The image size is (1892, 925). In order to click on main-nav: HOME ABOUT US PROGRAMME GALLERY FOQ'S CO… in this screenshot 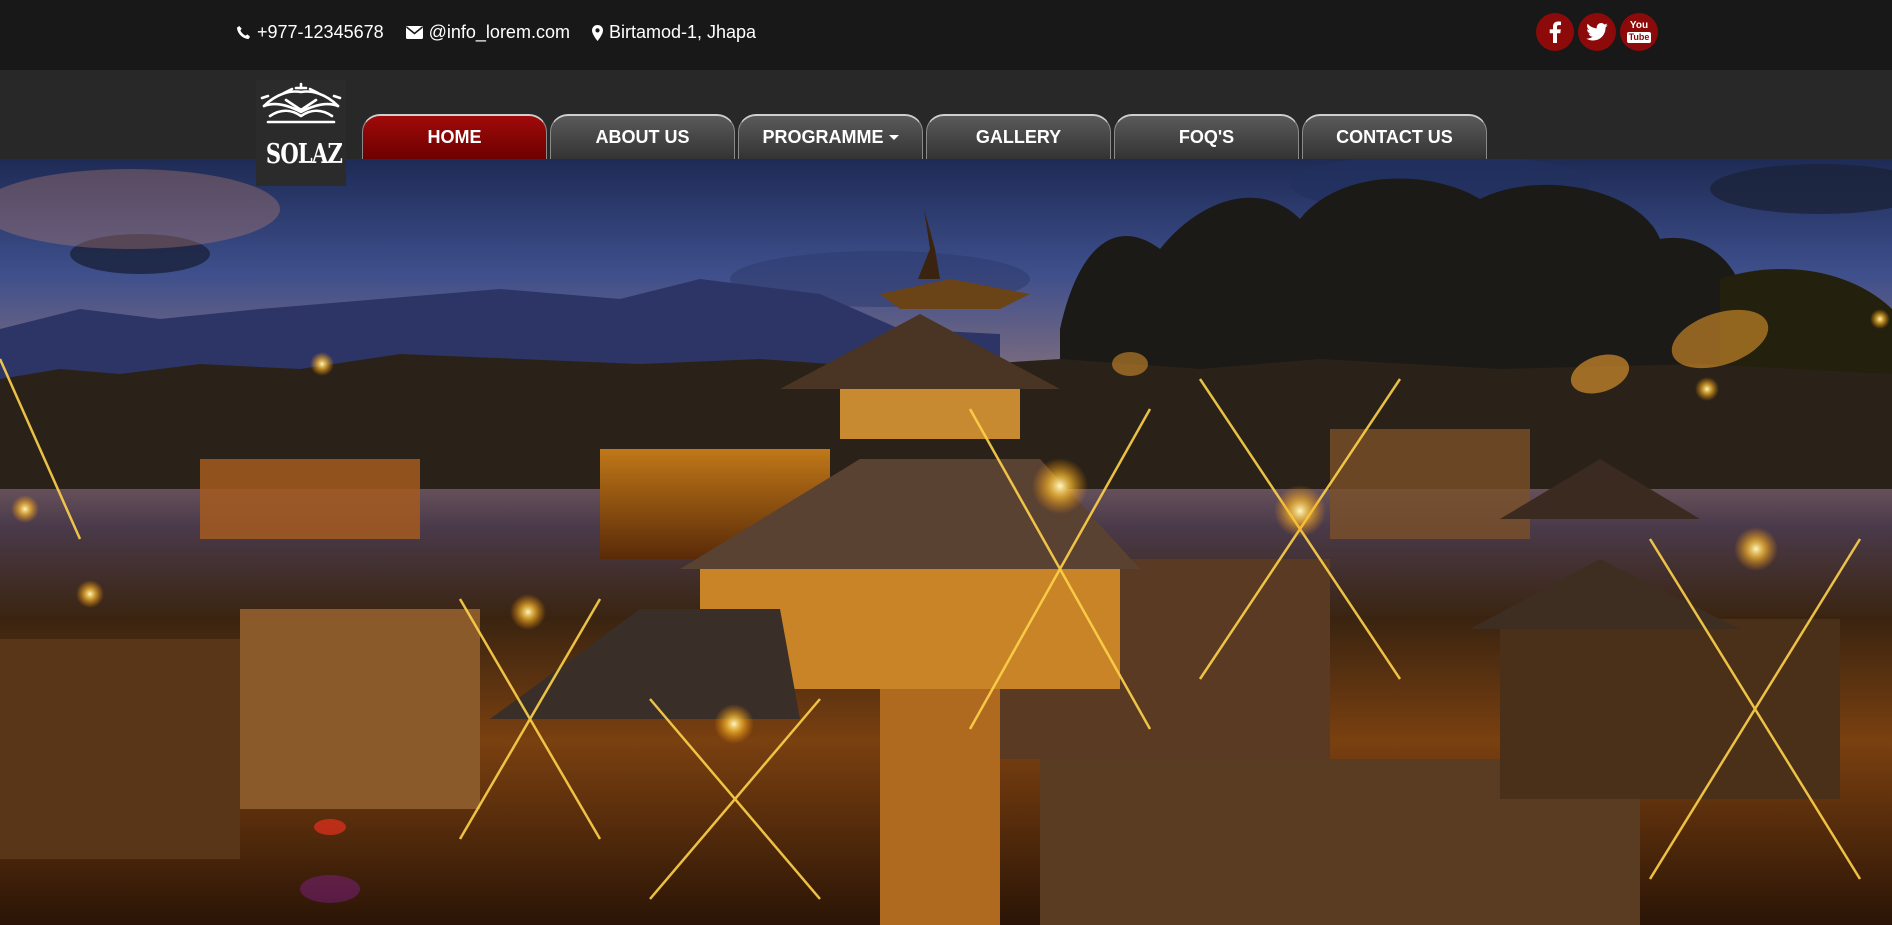, I will do `click(924, 136)`.